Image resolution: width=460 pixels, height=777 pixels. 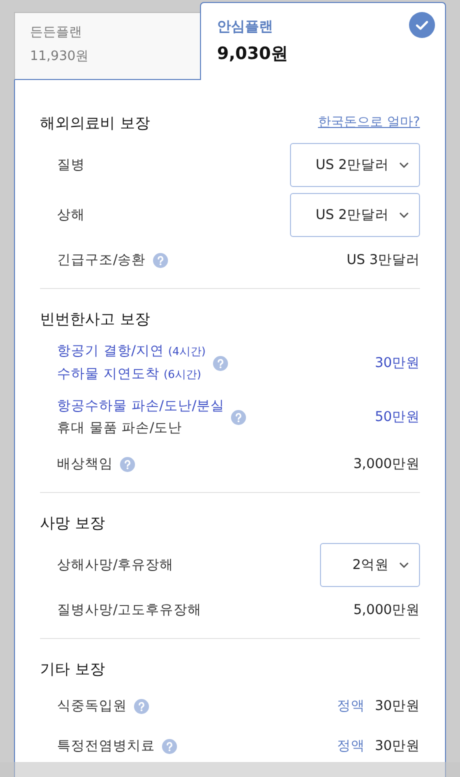 What do you see at coordinates (129, 610) in the screenshot?
I see `item-label: 질병사망/고도후유장해` at bounding box center [129, 610].